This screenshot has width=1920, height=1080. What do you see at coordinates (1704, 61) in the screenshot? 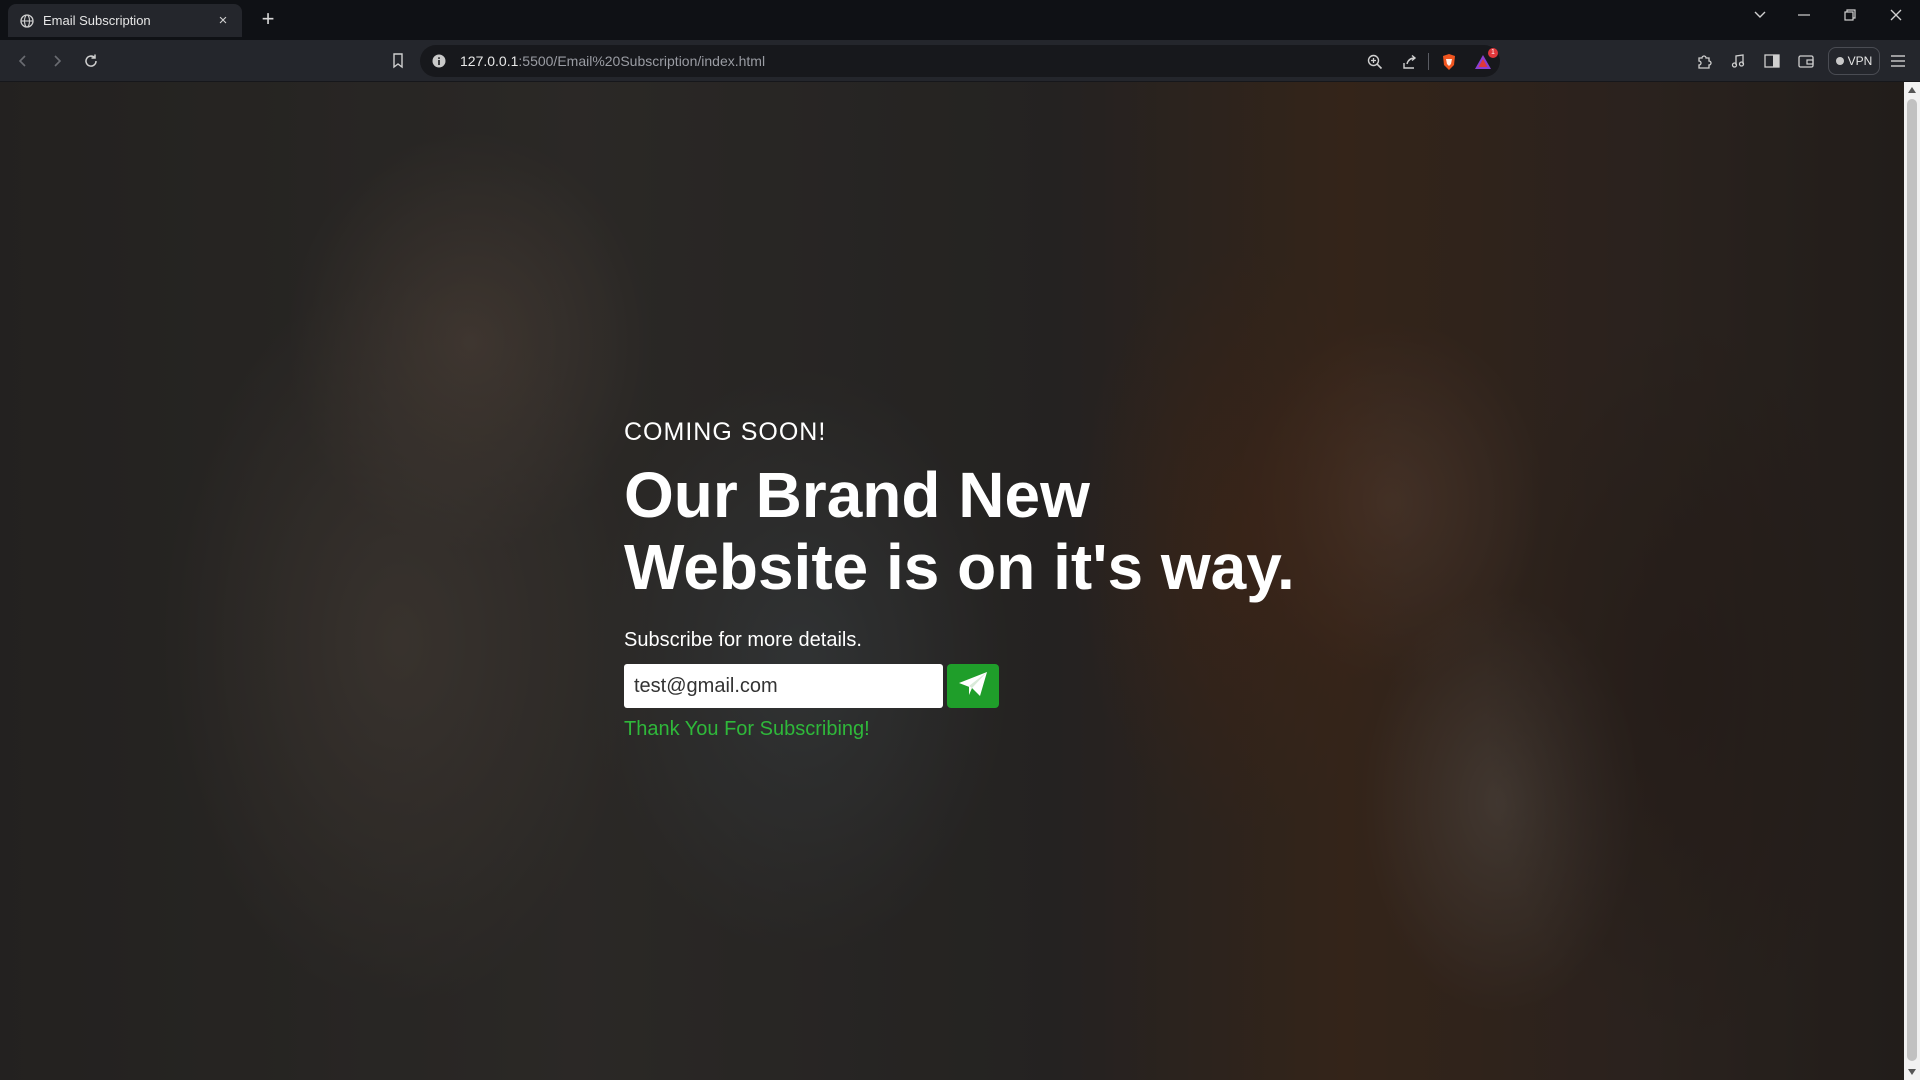
I see `extensions-icon` at bounding box center [1704, 61].